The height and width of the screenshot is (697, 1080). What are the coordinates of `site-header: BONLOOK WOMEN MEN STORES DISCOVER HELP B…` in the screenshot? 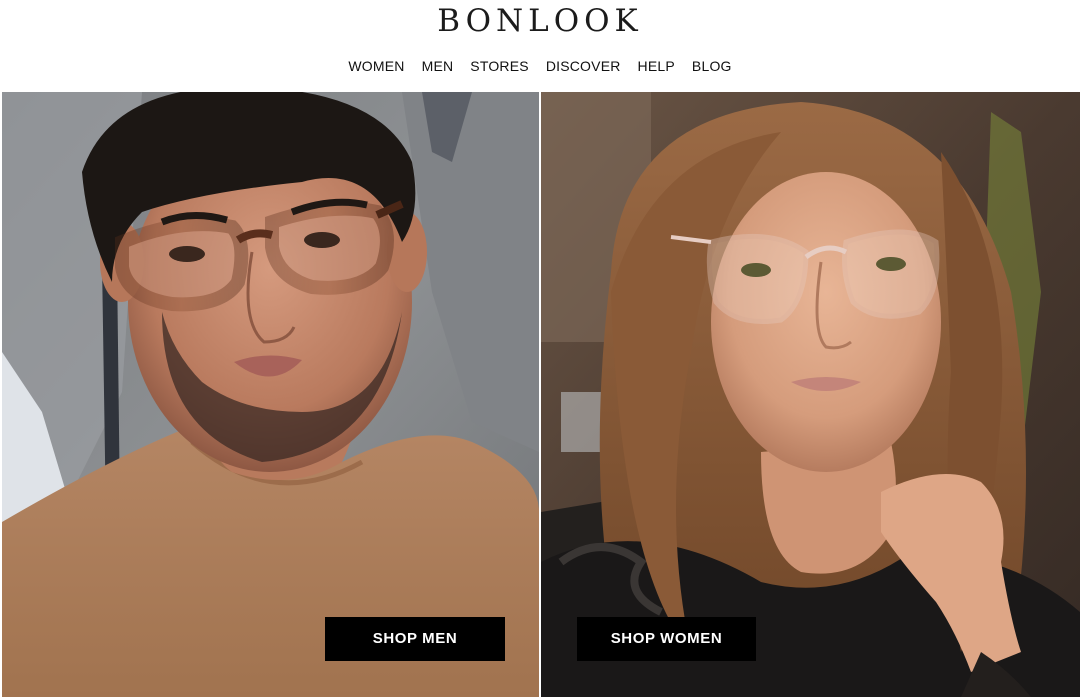 It's located at (540, 46).